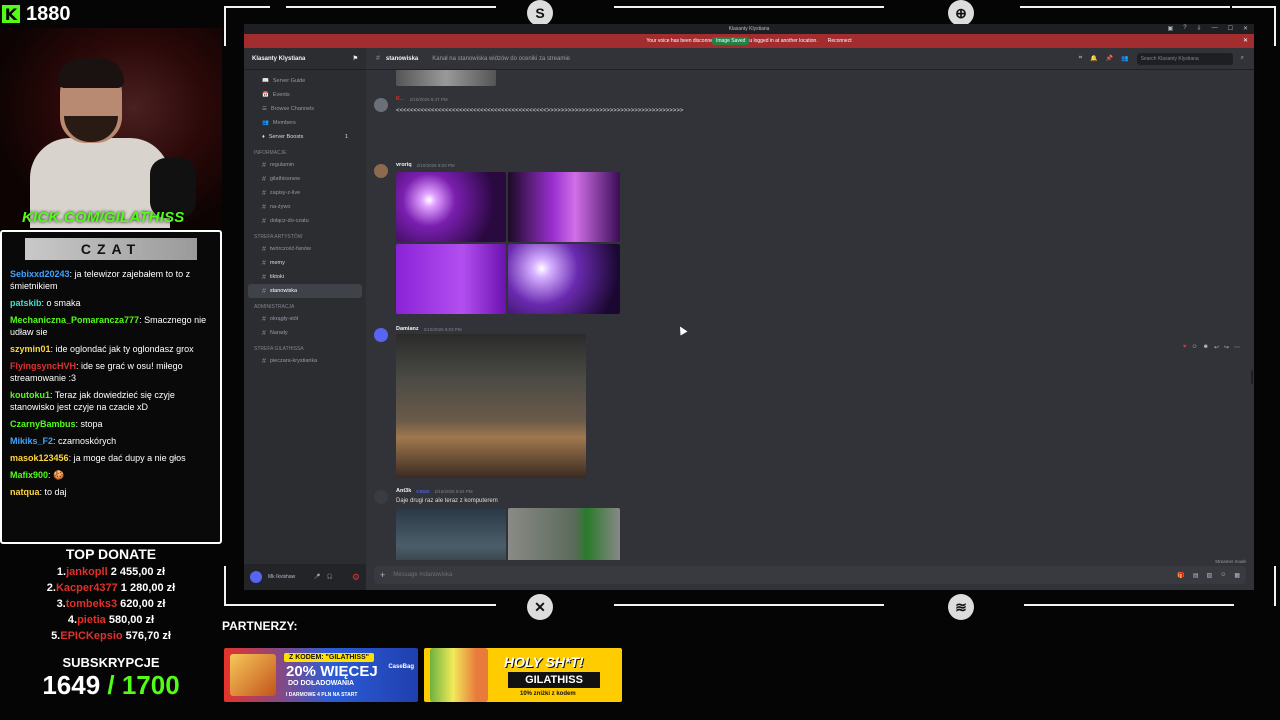 The height and width of the screenshot is (720, 1280). Describe the element at coordinates (382, 575) in the screenshot. I see `attach-plus-icon: +` at that location.